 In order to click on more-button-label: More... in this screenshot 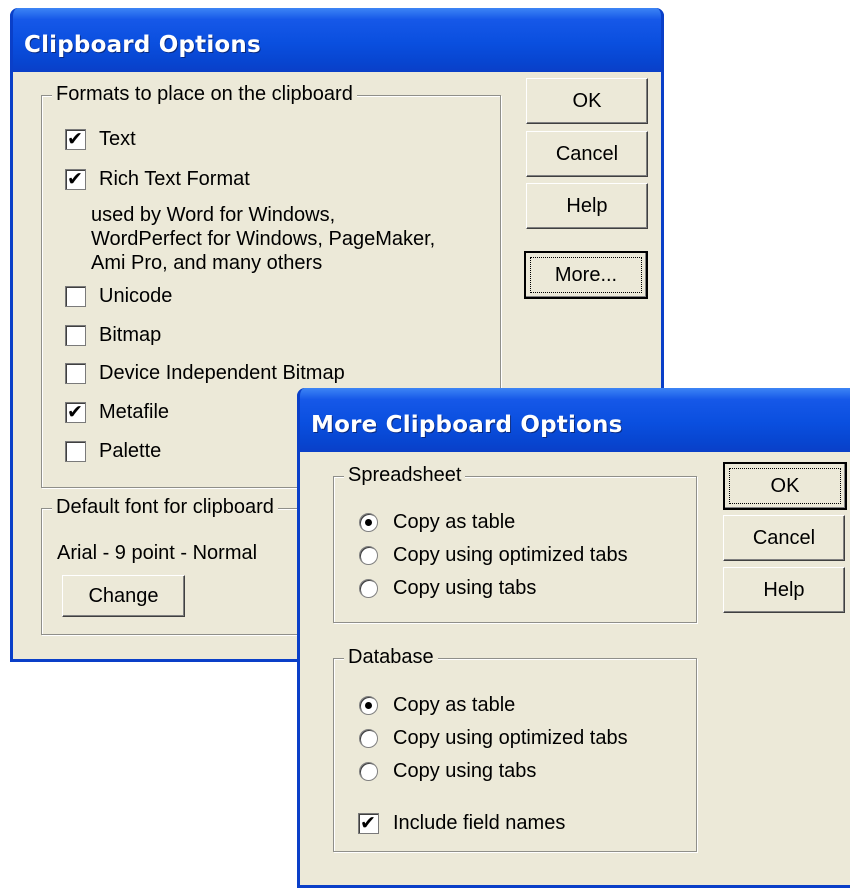, I will do `click(586, 274)`.